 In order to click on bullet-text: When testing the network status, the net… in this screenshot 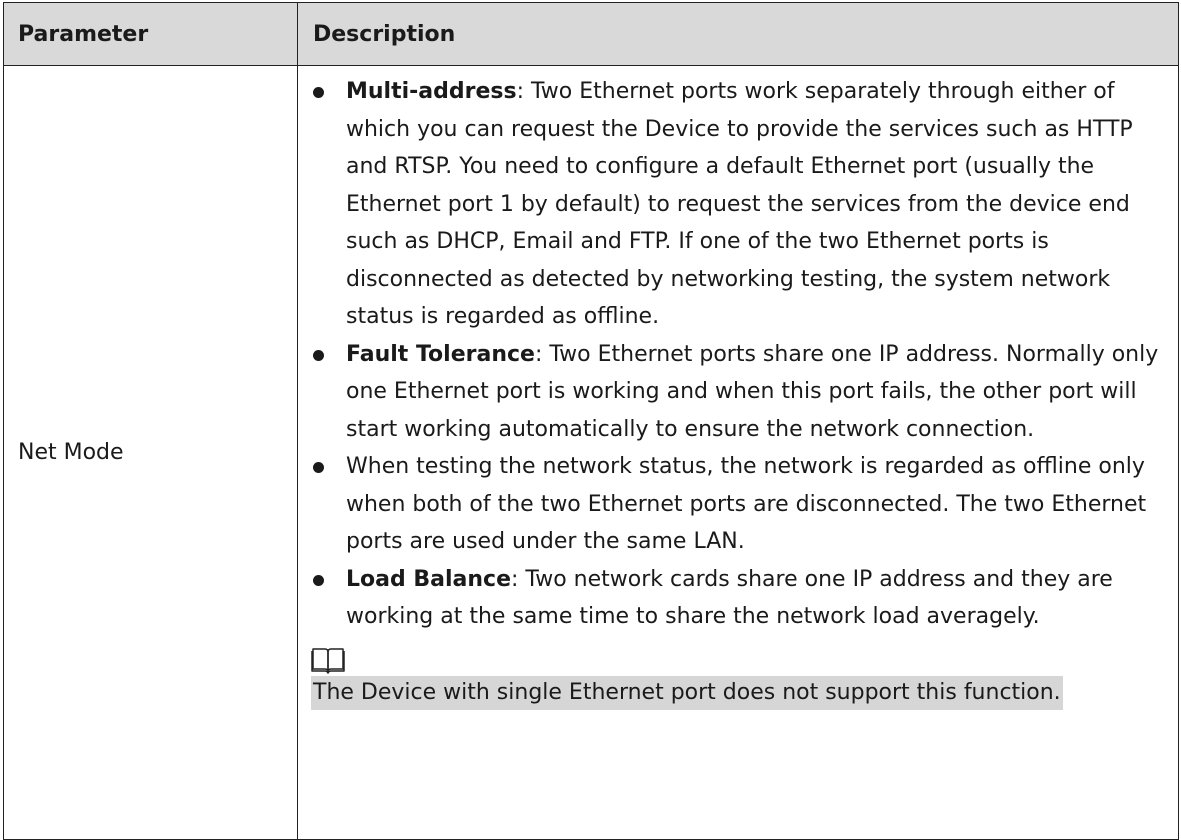, I will do `click(746, 504)`.